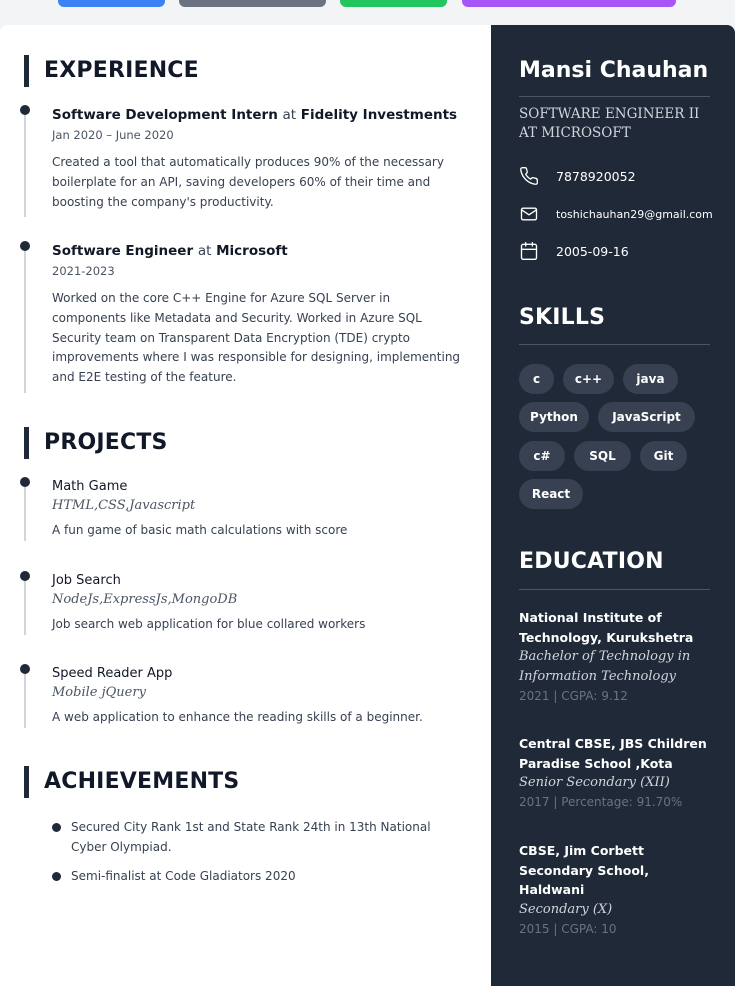 Image resolution: width=735 pixels, height=986 pixels. I want to click on skill-tag: JavaScript, so click(646, 417).